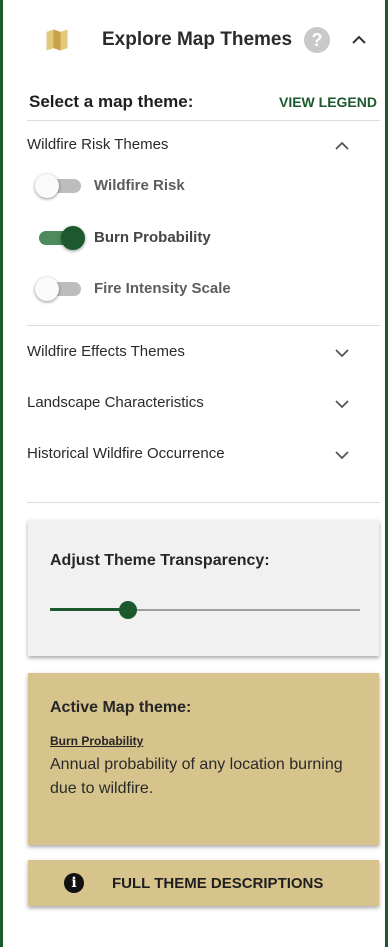  I want to click on burn-probability-toggle, so click(60, 238).